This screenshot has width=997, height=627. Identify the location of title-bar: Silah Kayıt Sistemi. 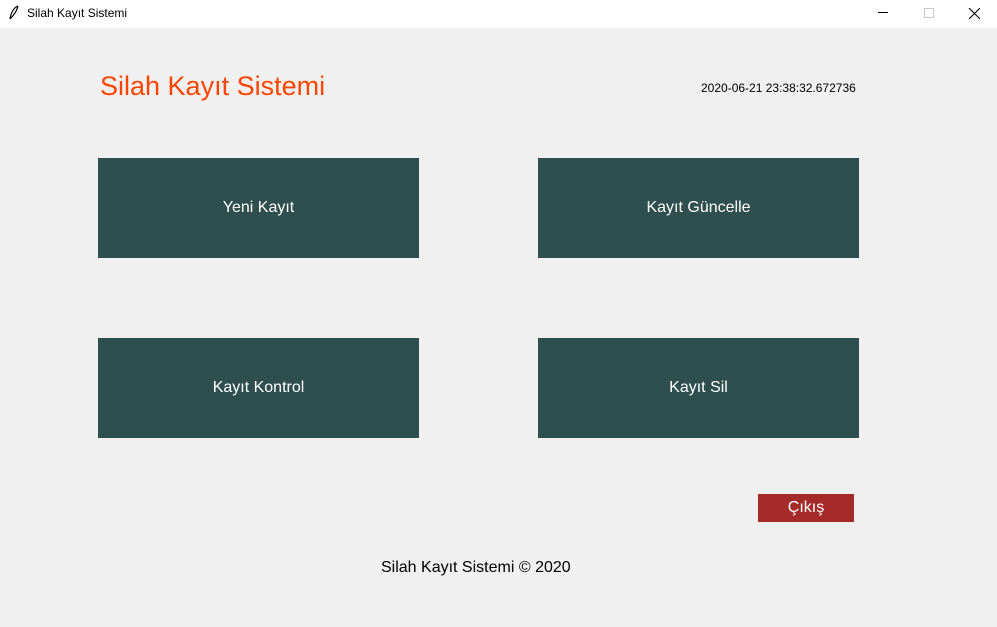
(498, 14).